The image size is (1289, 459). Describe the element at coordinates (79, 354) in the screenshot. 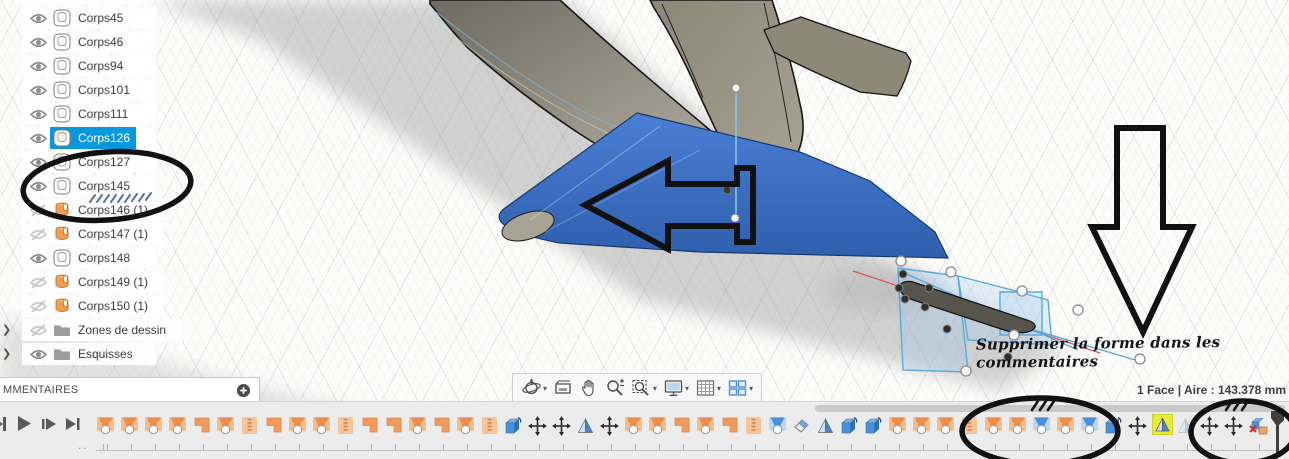

I see `browser-item-esquisses: ❯ Esquisses` at that location.